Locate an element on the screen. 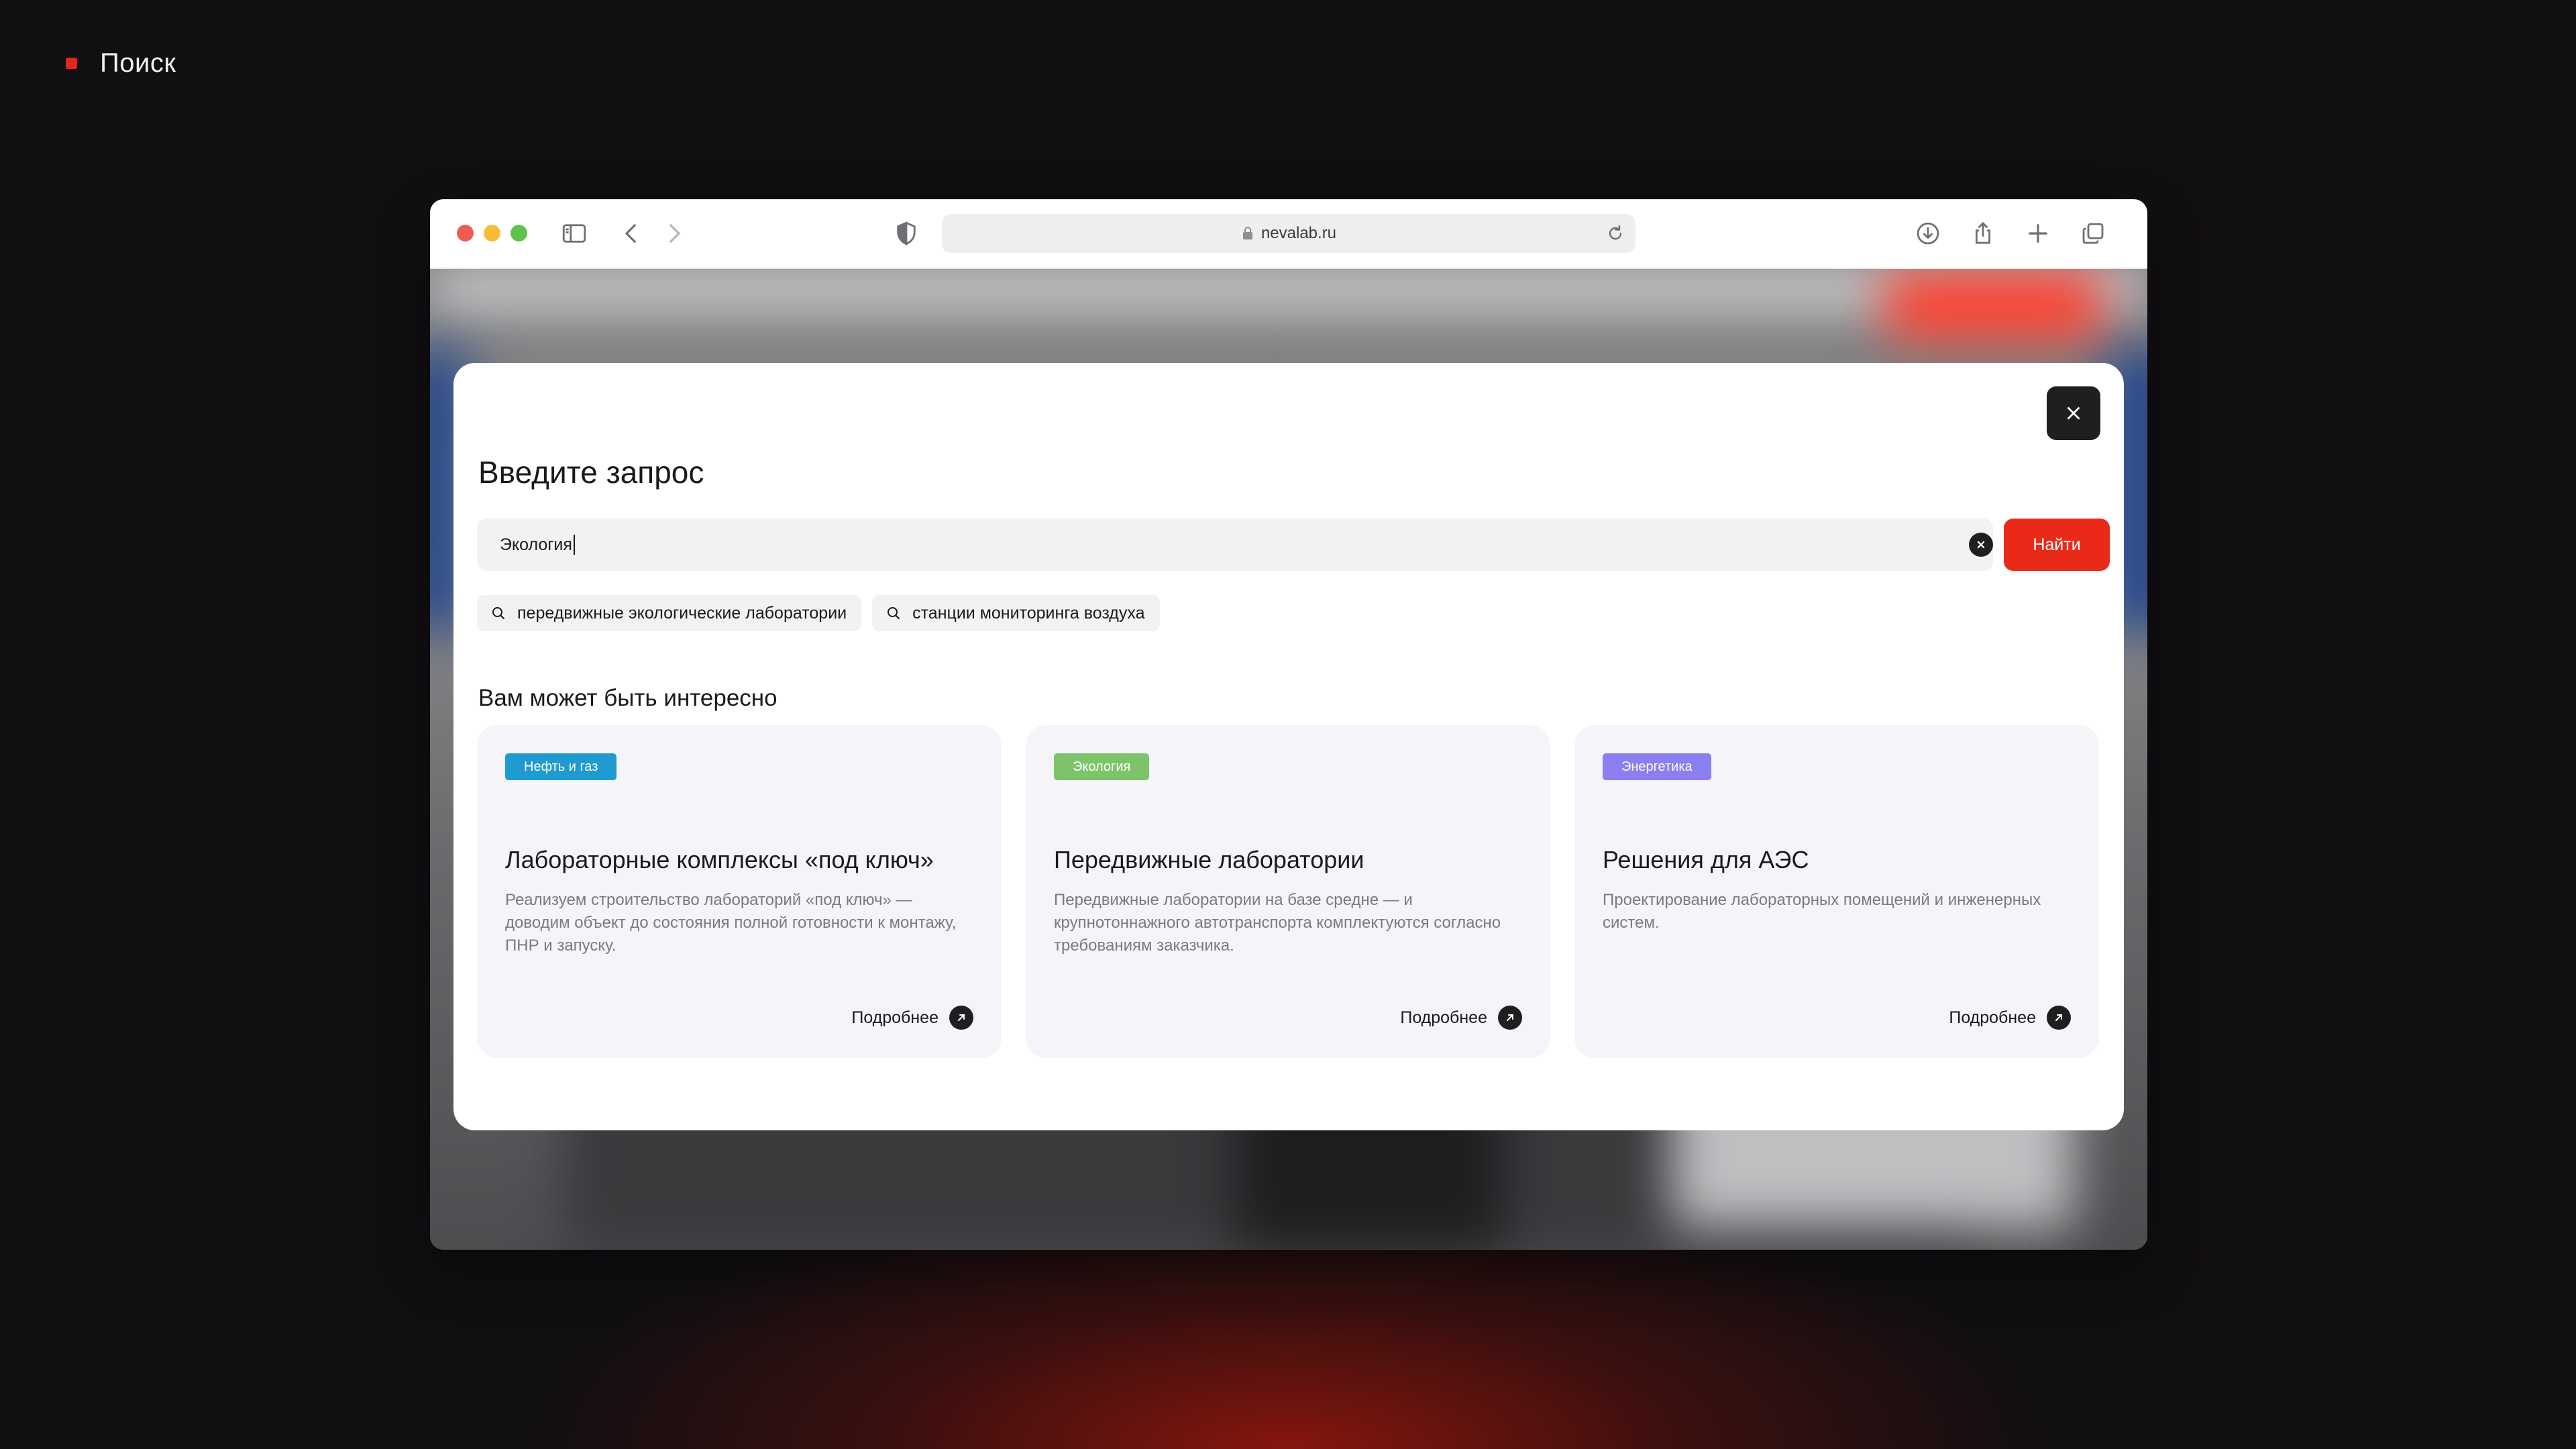 Image resolution: width=2576 pixels, height=1449 pixels. clear-icon is located at coordinates (1981, 545).